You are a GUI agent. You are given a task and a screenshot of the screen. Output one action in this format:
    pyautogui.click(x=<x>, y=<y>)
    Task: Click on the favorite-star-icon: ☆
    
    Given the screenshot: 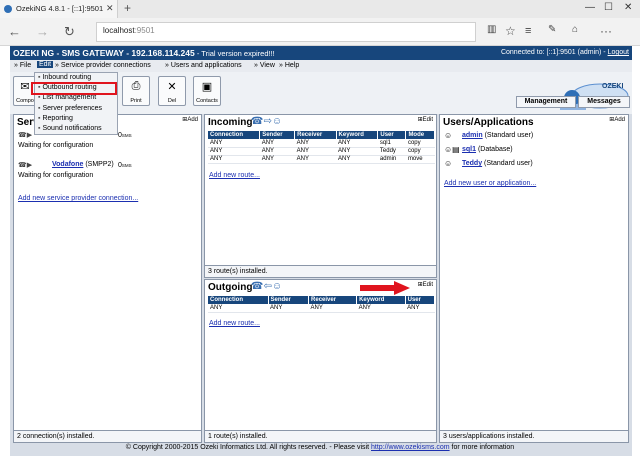 What is the action you would take?
    pyautogui.click(x=510, y=31)
    